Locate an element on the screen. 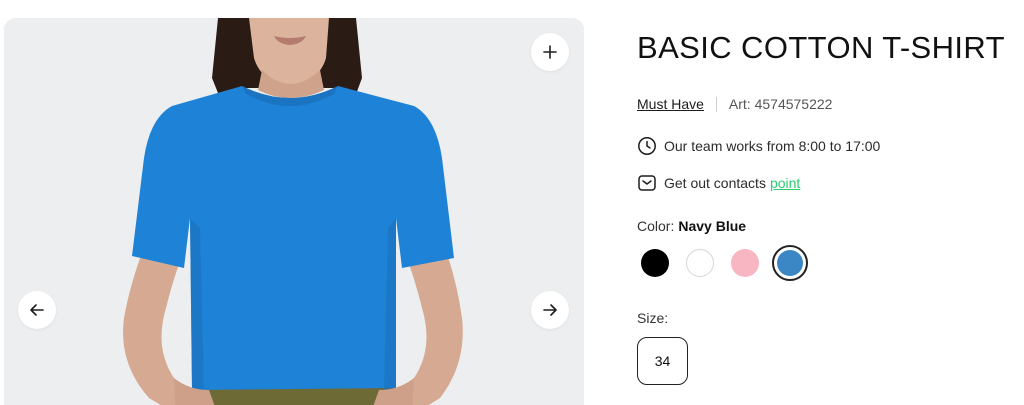 The width and height of the screenshot is (1024, 405). product-meta: Must Have Art: 4574575222 is located at coordinates (734, 104).